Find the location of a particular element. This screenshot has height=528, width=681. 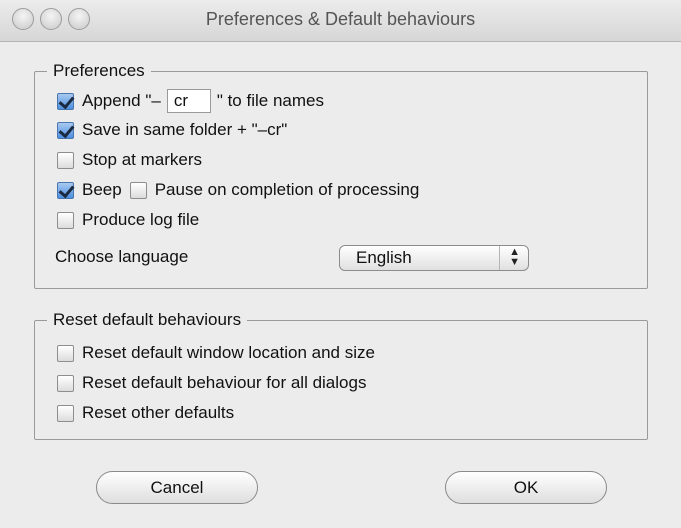

produce-log-file-checkbox is located at coordinates (65, 220).